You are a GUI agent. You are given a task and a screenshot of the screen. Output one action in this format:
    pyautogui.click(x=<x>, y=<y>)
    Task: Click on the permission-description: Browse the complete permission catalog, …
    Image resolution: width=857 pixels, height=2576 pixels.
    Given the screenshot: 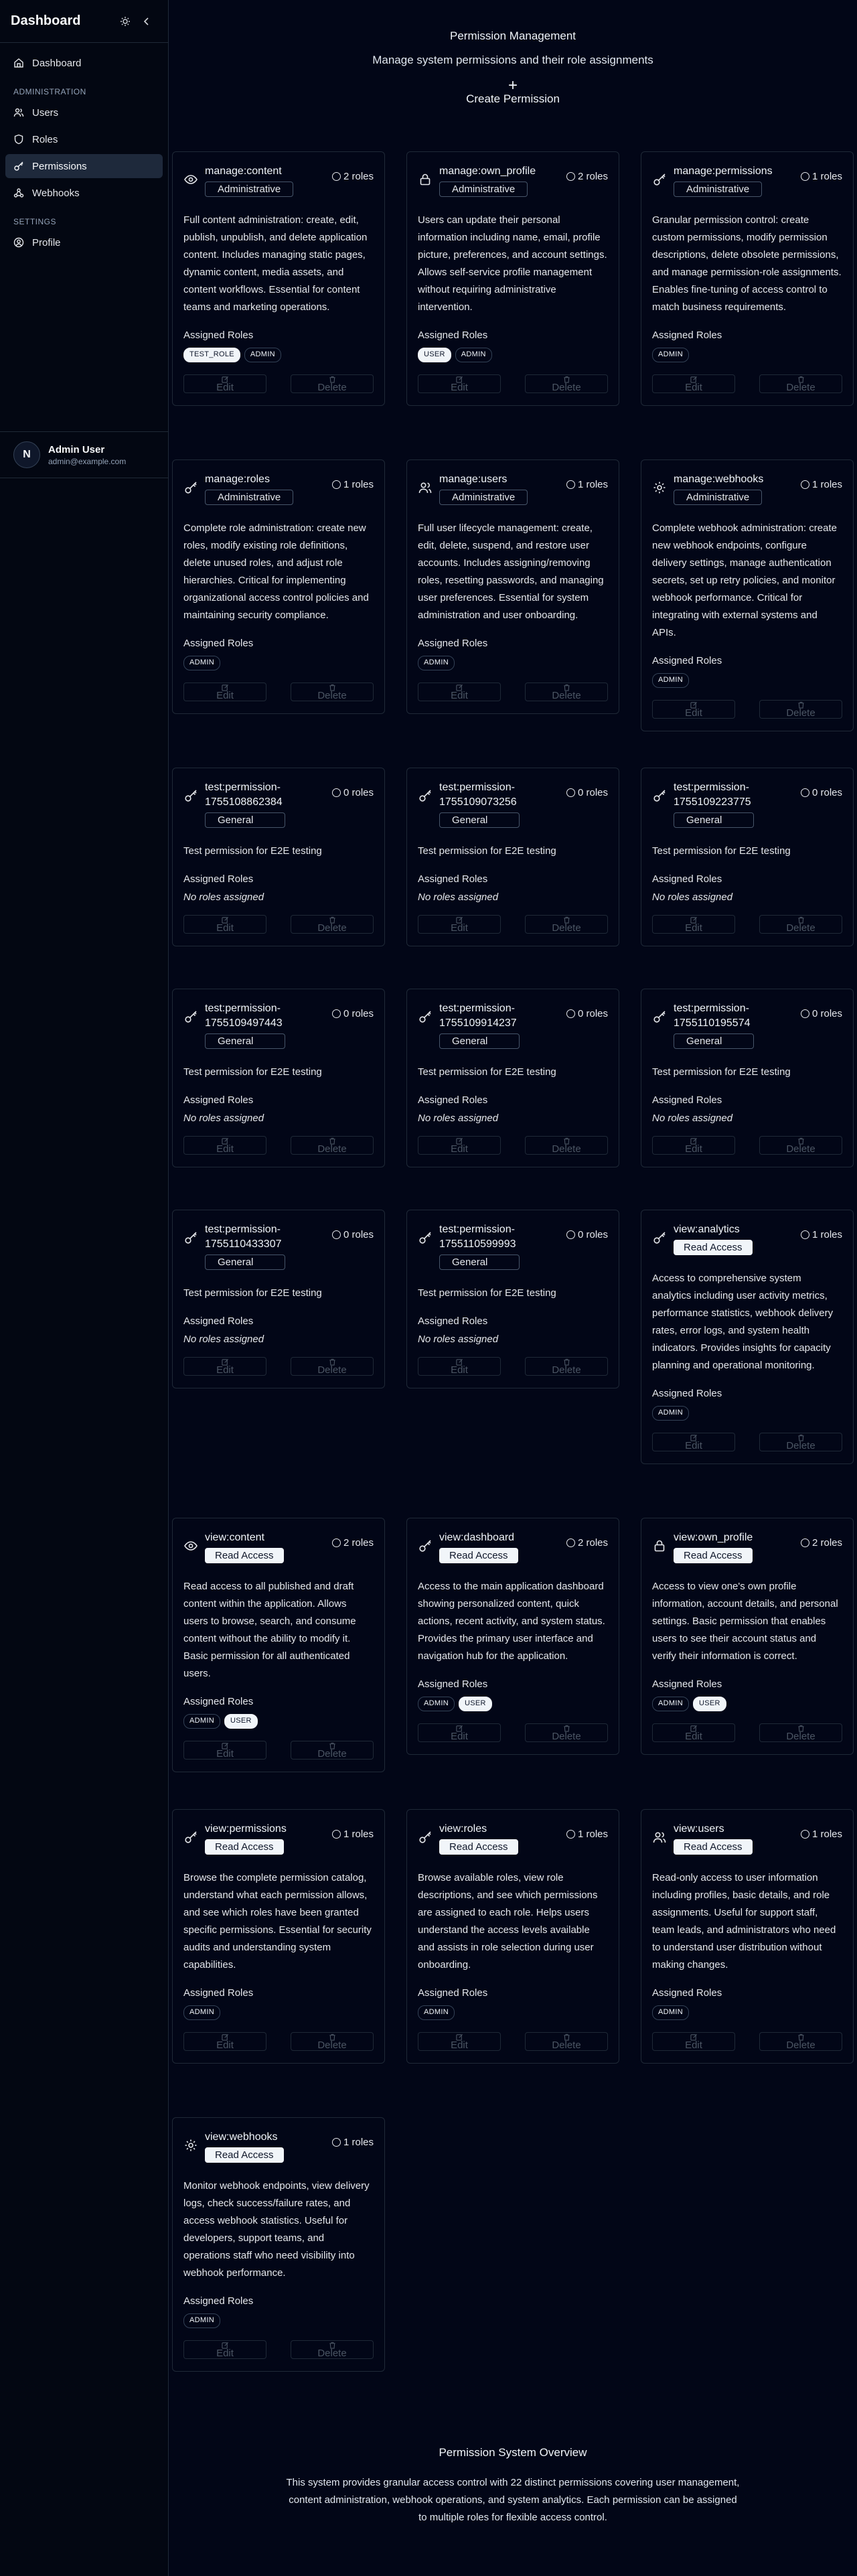 What is the action you would take?
    pyautogui.click(x=277, y=1921)
    